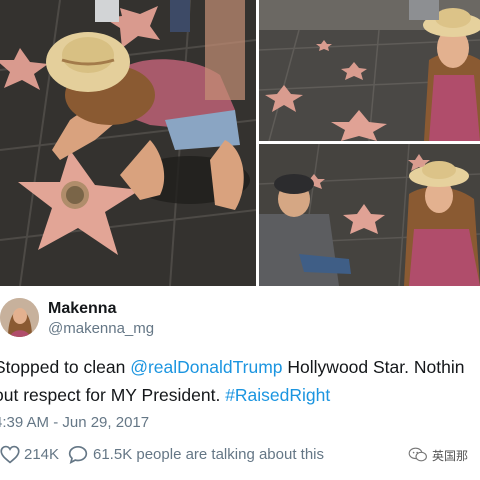  Describe the element at coordinates (206, 367) in the screenshot. I see `mention-link: @realDonaldTrump` at that location.